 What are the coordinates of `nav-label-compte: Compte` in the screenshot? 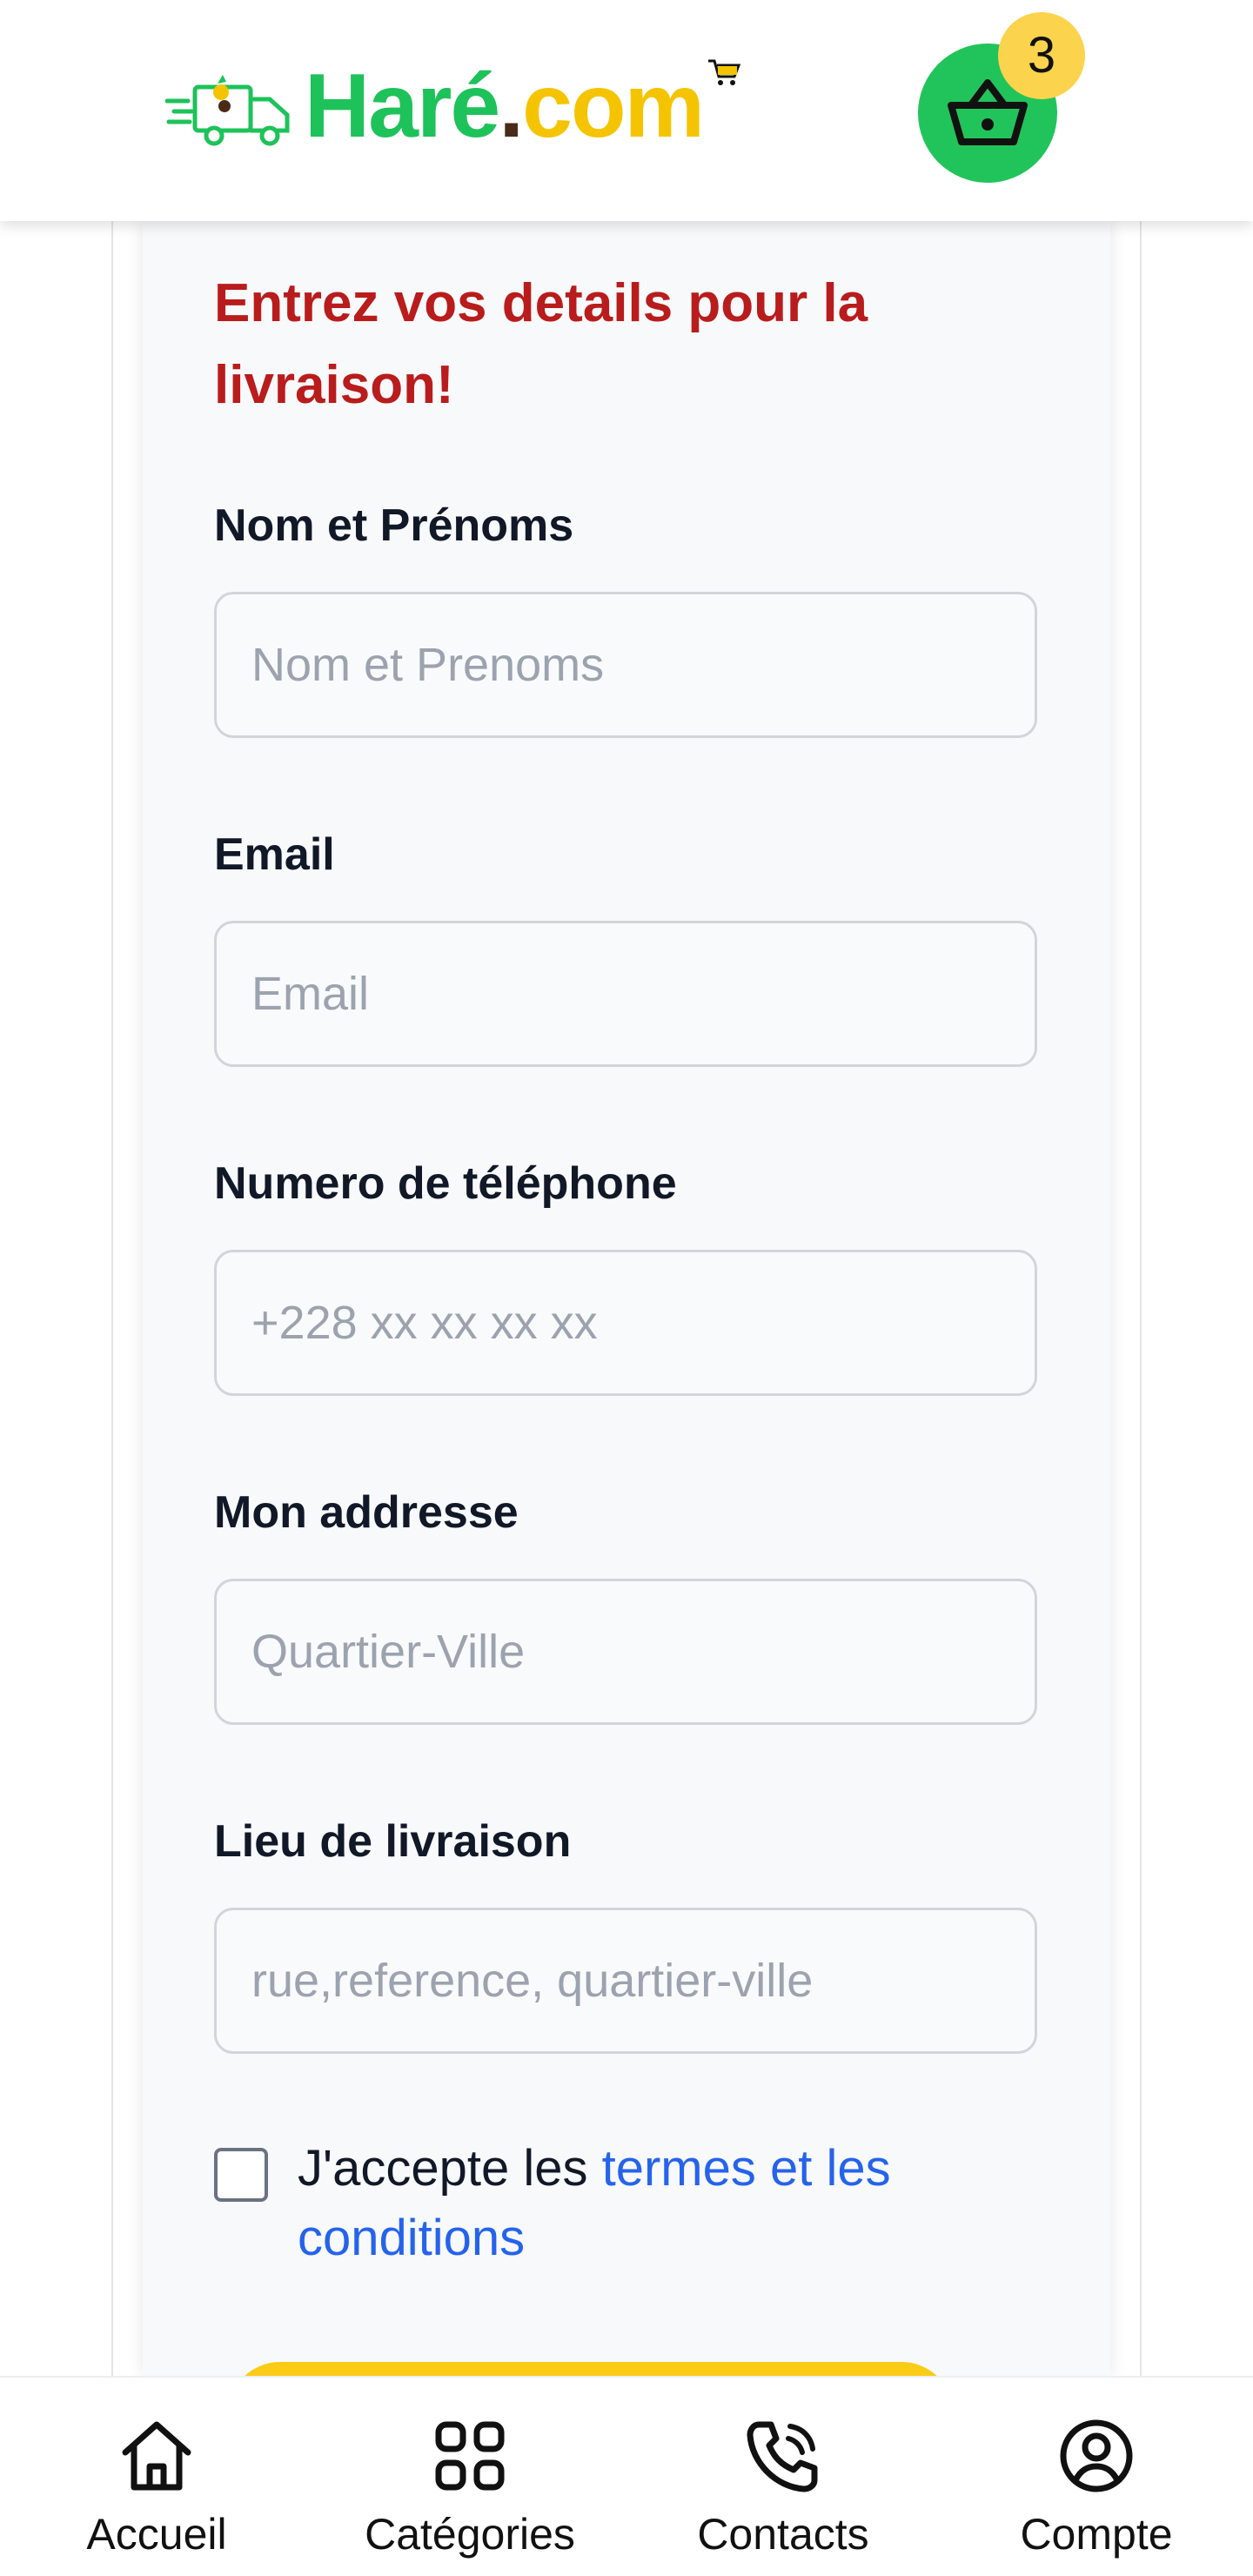 It's located at (1096, 2535).